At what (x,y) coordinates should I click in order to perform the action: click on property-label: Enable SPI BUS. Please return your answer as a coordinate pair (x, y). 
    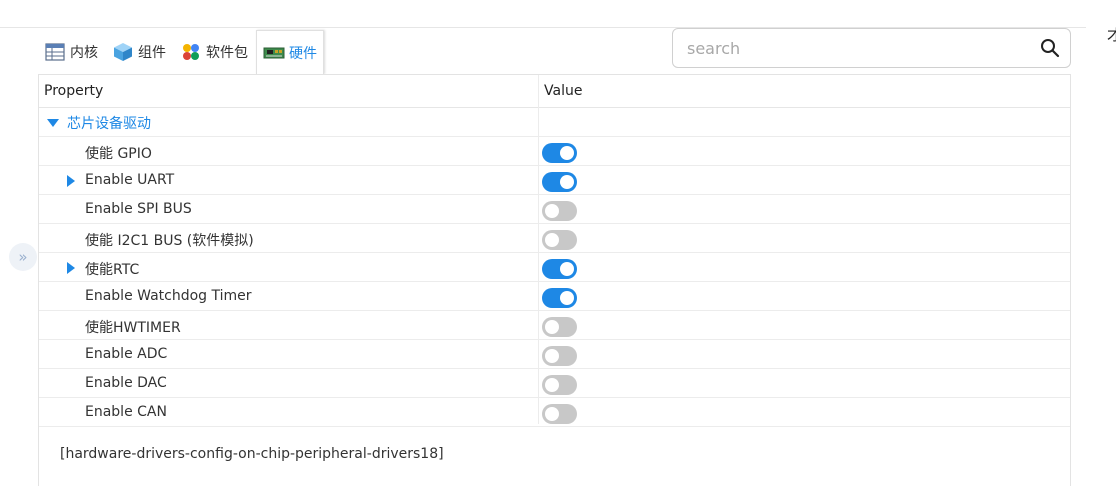
    Looking at the image, I should click on (138, 209).